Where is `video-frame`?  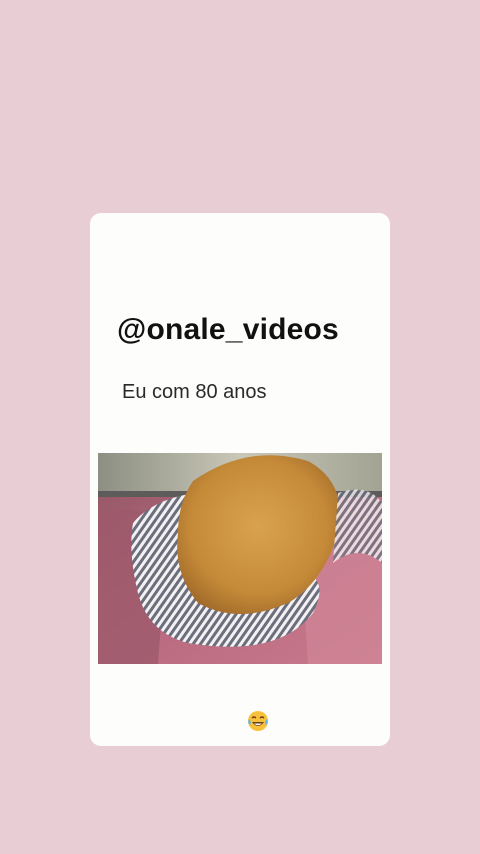
video-frame is located at coordinates (240, 558).